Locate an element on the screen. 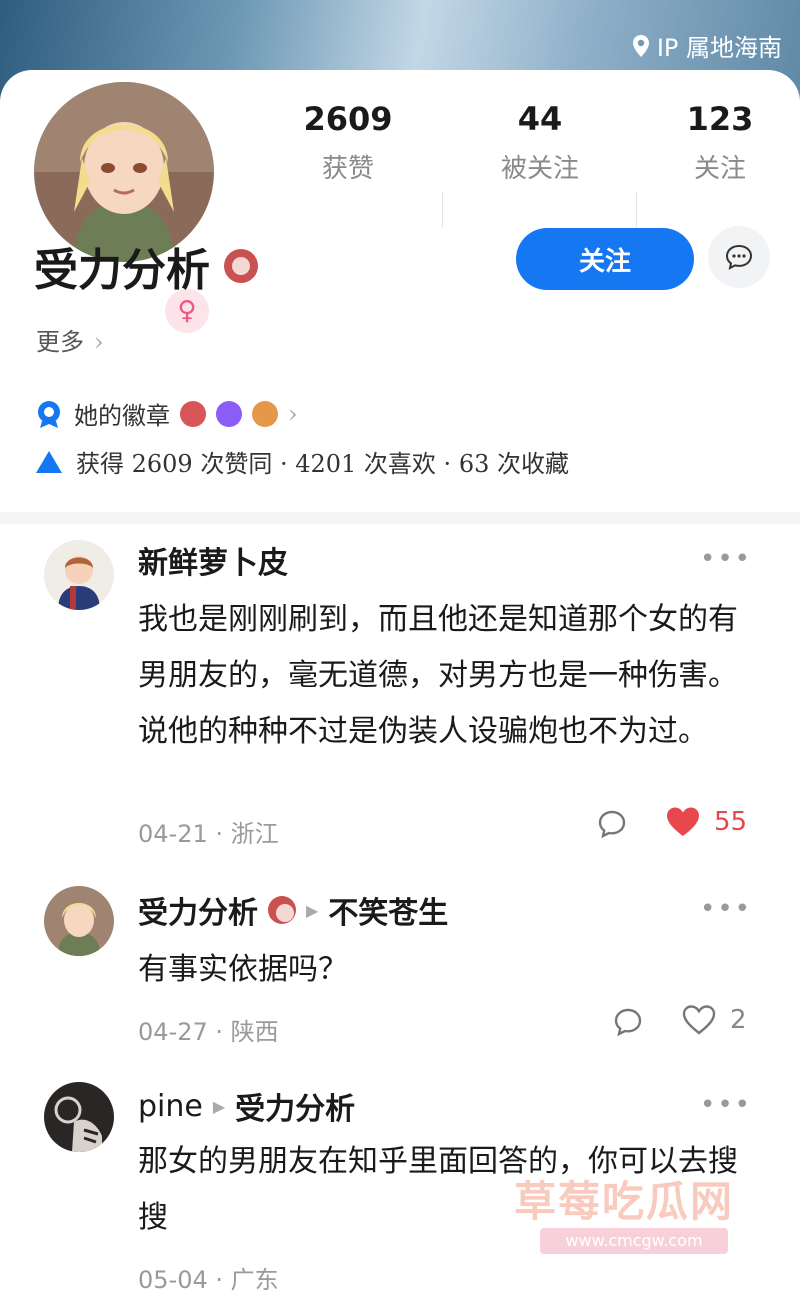  comment-author: 受力分析 is located at coordinates (198, 910).